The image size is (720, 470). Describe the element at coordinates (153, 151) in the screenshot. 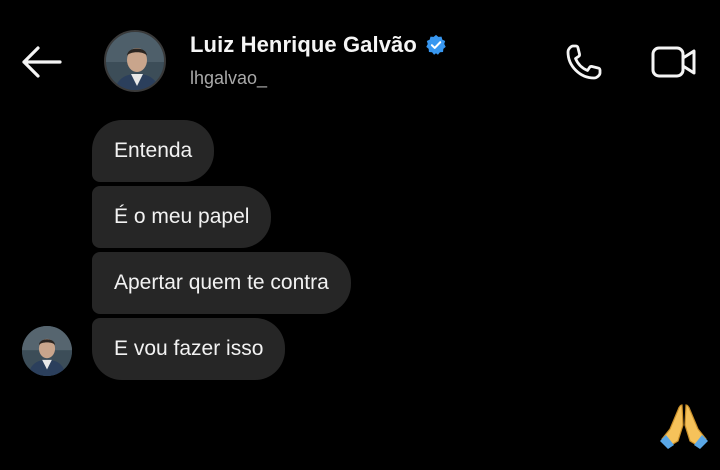

I see `message-bubble: Entenda` at that location.